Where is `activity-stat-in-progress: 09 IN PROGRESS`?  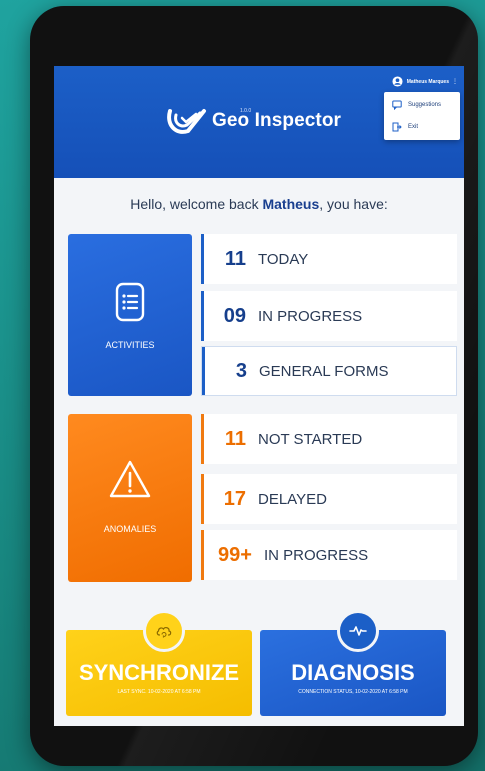
activity-stat-in-progress: 09 IN PROGRESS is located at coordinates (329, 316).